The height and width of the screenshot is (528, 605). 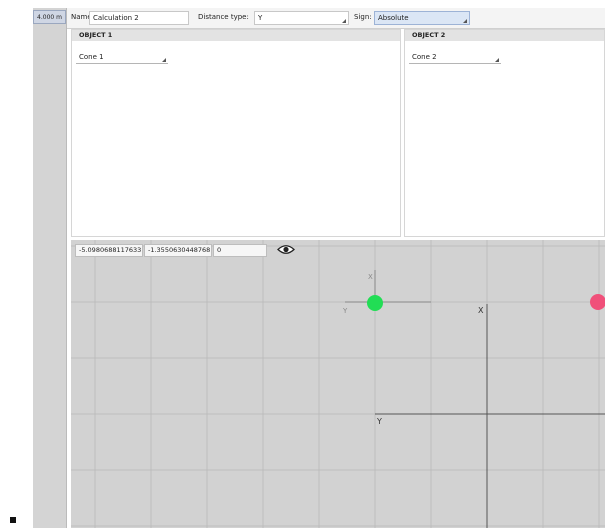 I want to click on big-y-axis-label: Y, so click(x=379, y=421).